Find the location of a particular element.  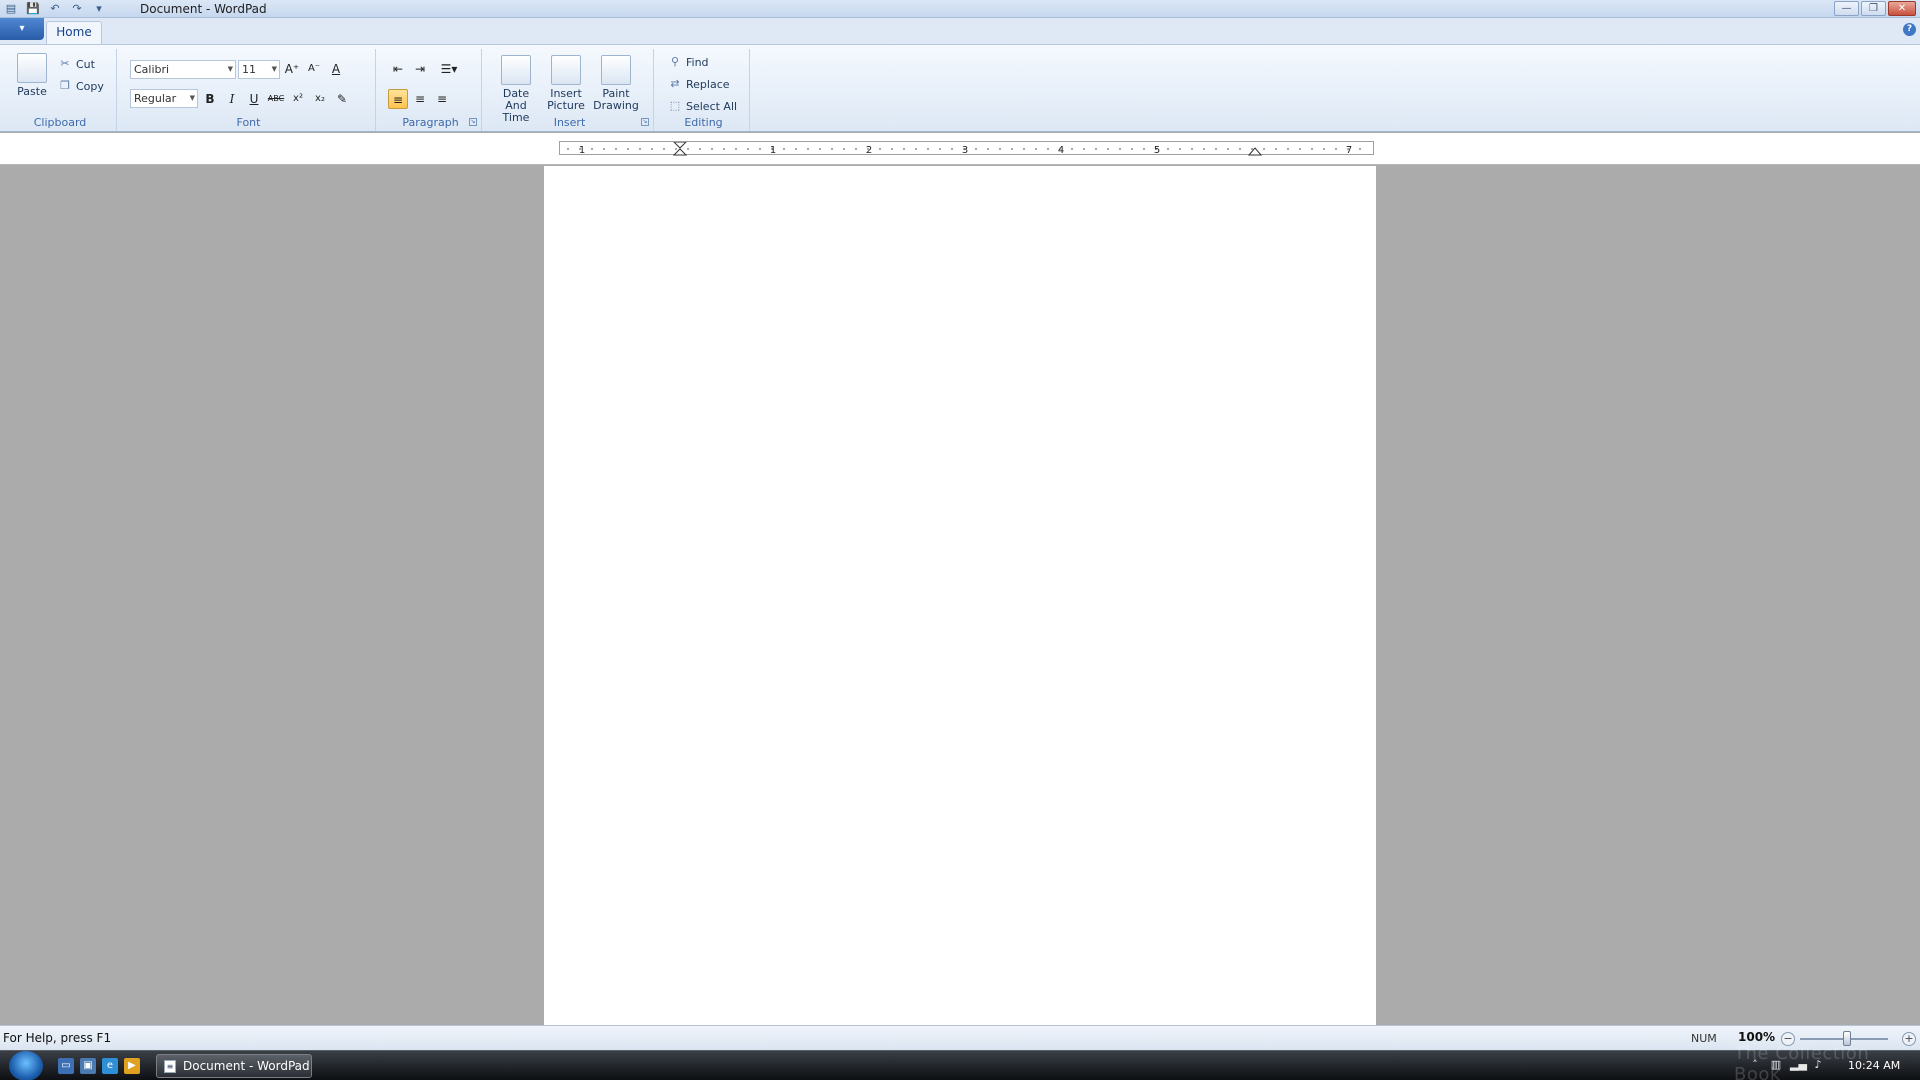

align-center-icon: ≡ is located at coordinates (420, 99).